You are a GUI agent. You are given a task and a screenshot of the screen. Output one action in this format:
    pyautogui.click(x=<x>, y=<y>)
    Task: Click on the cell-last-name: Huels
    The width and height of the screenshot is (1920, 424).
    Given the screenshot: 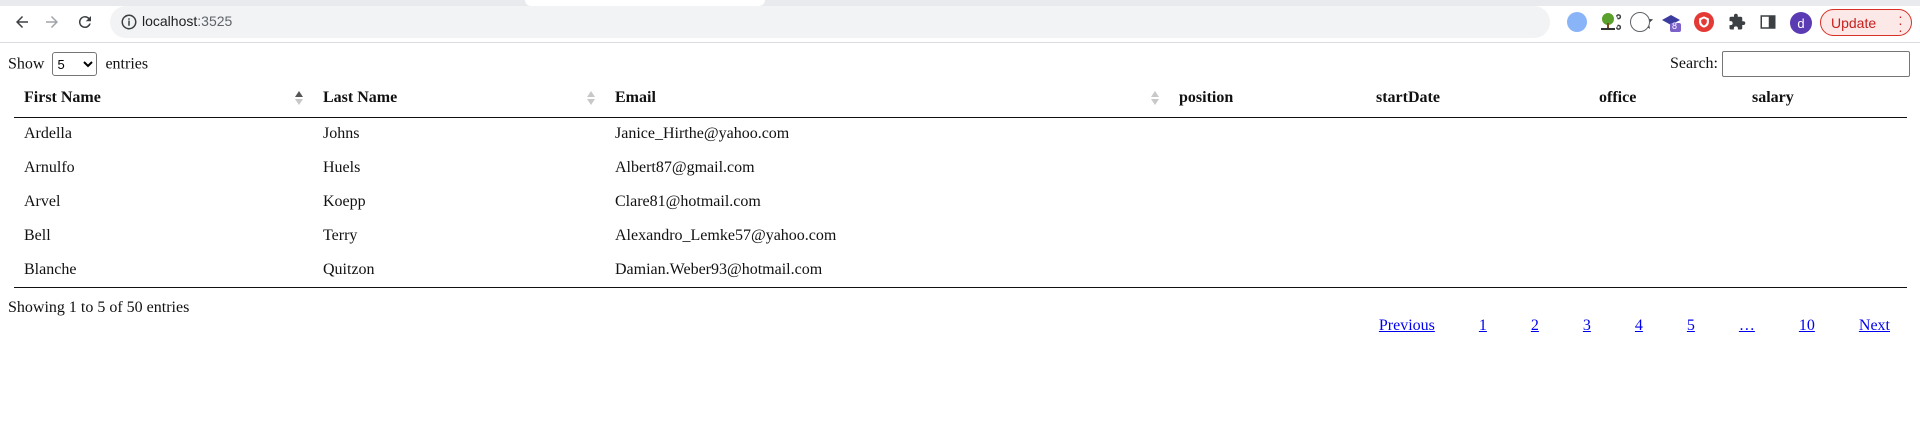 What is the action you would take?
    pyautogui.click(x=342, y=167)
    